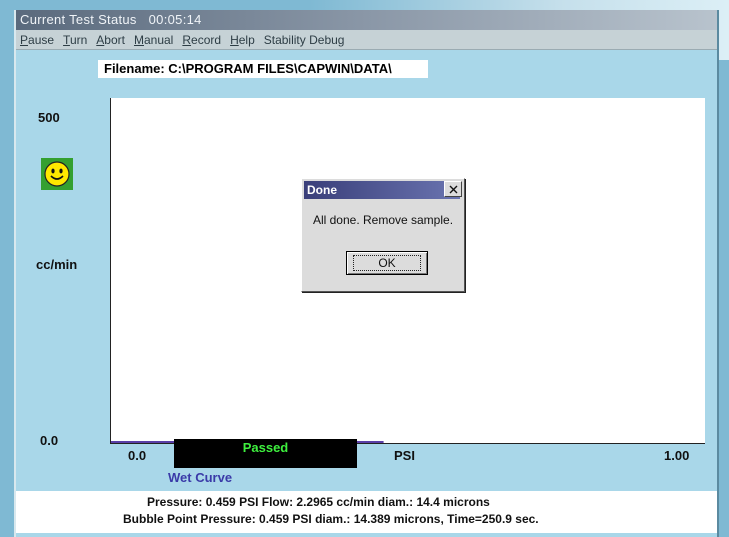 The image size is (729, 537). I want to click on menu-stability-debug: Stability Debug, so click(304, 39).